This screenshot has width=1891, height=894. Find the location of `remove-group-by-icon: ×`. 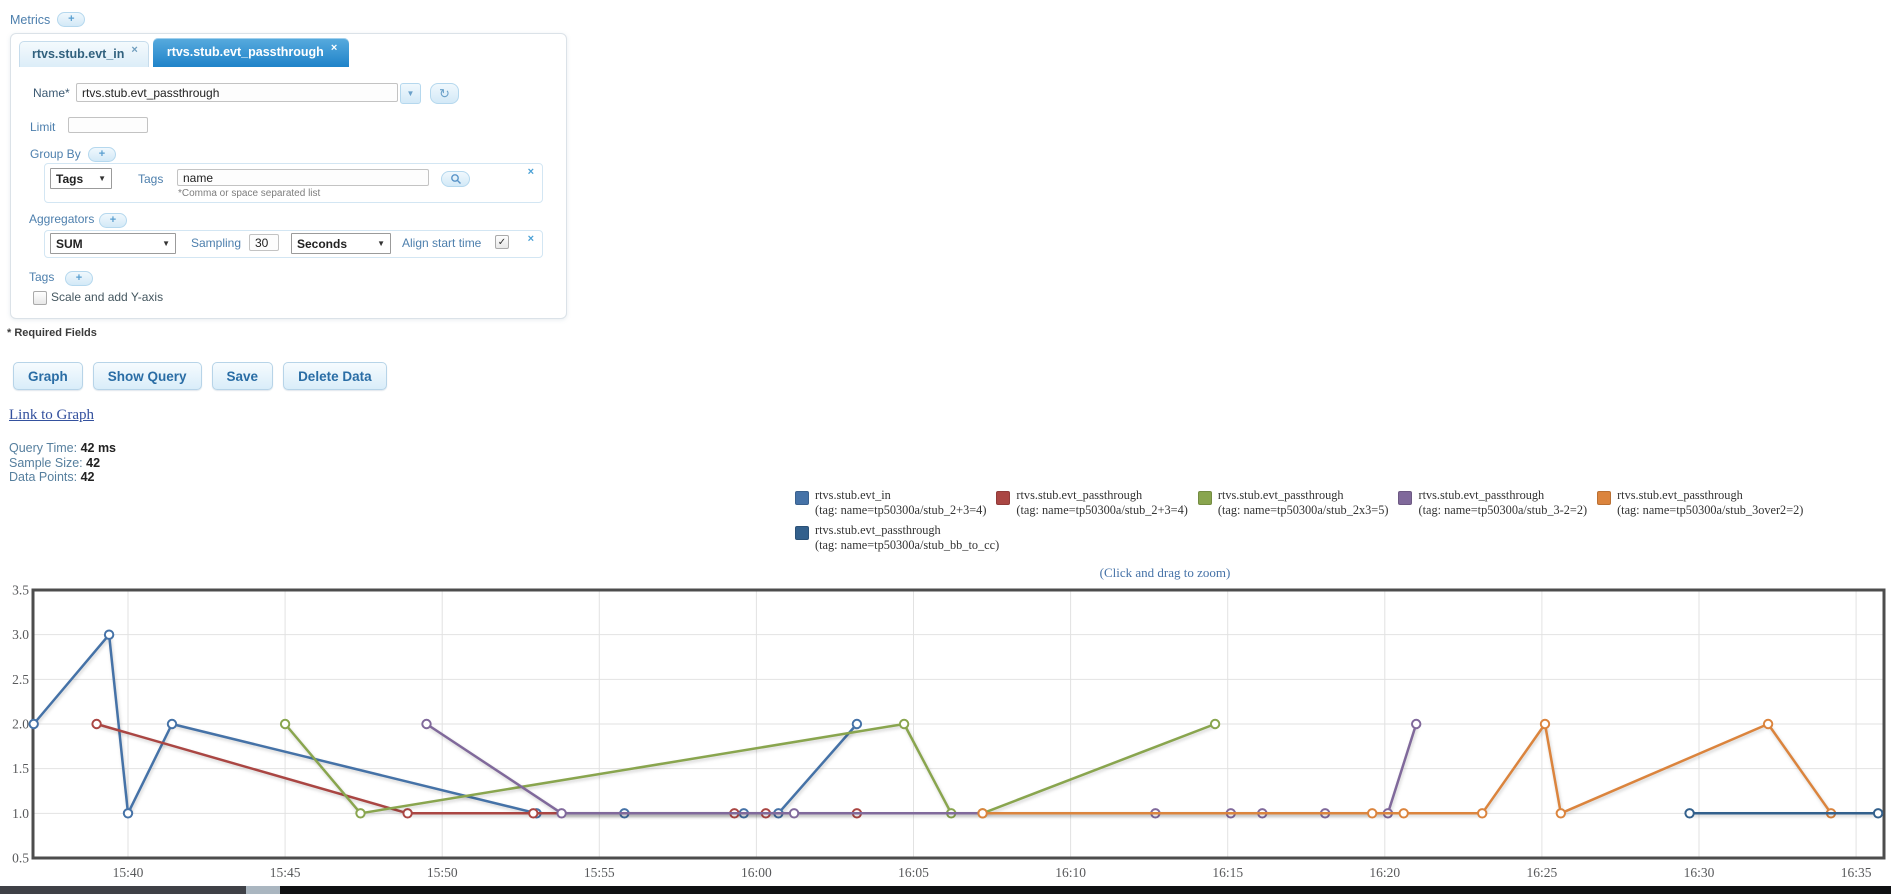

remove-group-by-icon: × is located at coordinates (531, 172).